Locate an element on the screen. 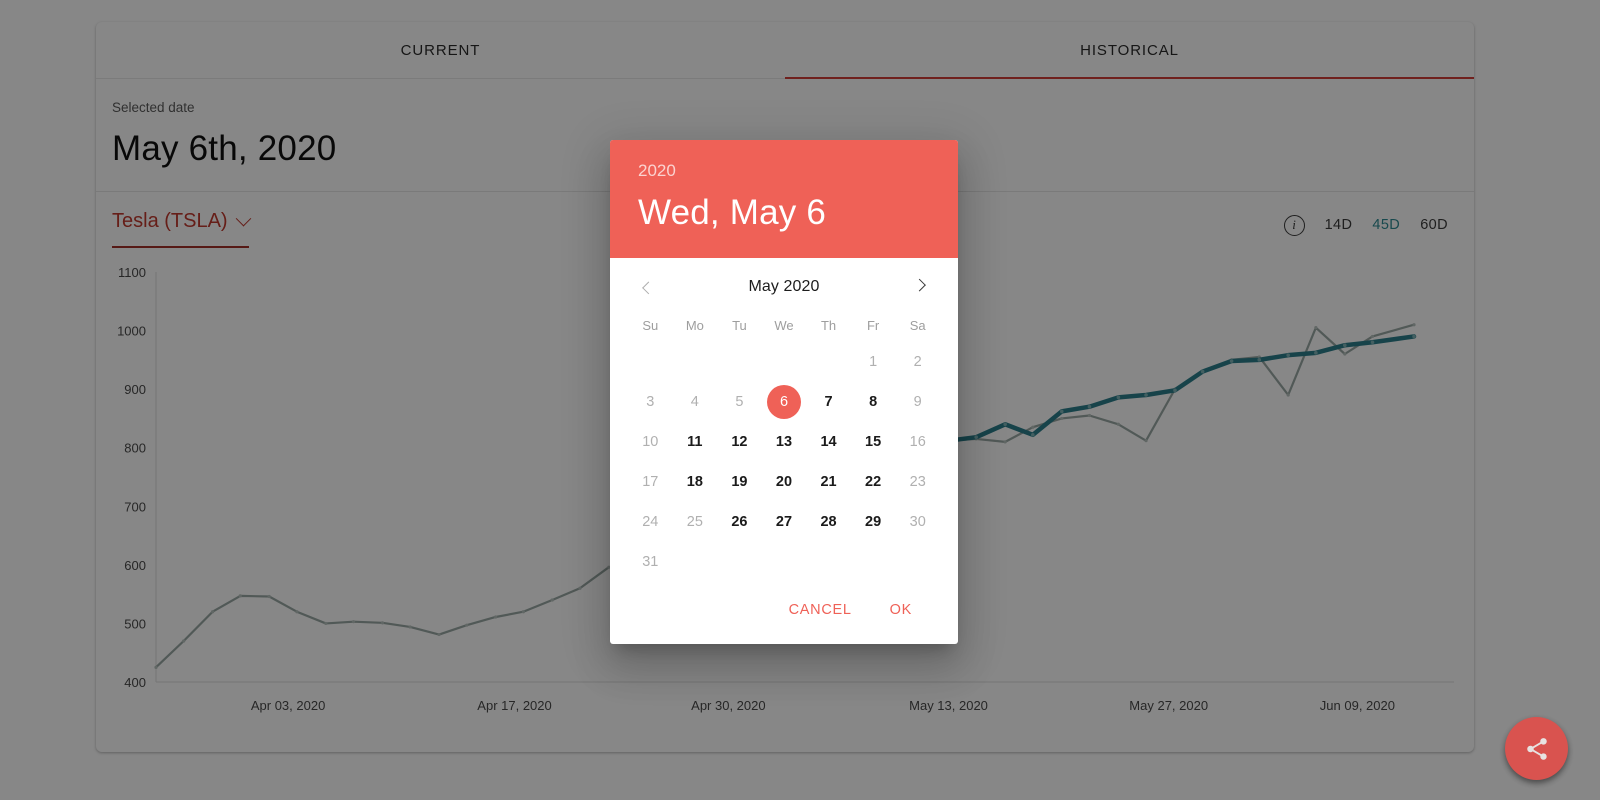 This screenshot has width=1600, height=800. day-24: 24 is located at coordinates (650, 521).